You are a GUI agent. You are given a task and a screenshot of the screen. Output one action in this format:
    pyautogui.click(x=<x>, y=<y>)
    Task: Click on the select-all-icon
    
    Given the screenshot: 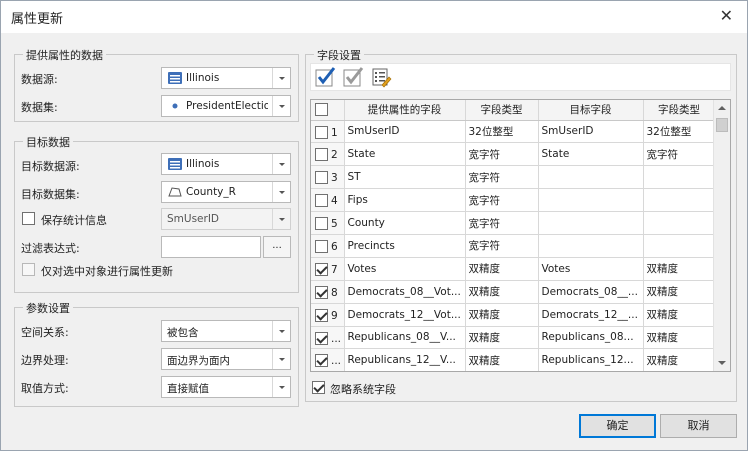 What is the action you would take?
    pyautogui.click(x=325, y=77)
    